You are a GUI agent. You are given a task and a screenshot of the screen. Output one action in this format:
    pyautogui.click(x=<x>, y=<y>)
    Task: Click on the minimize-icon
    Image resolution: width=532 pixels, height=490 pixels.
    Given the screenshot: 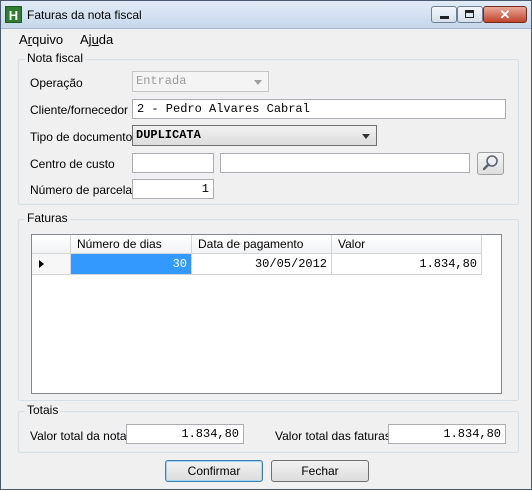 What is the action you would take?
    pyautogui.click(x=444, y=17)
    